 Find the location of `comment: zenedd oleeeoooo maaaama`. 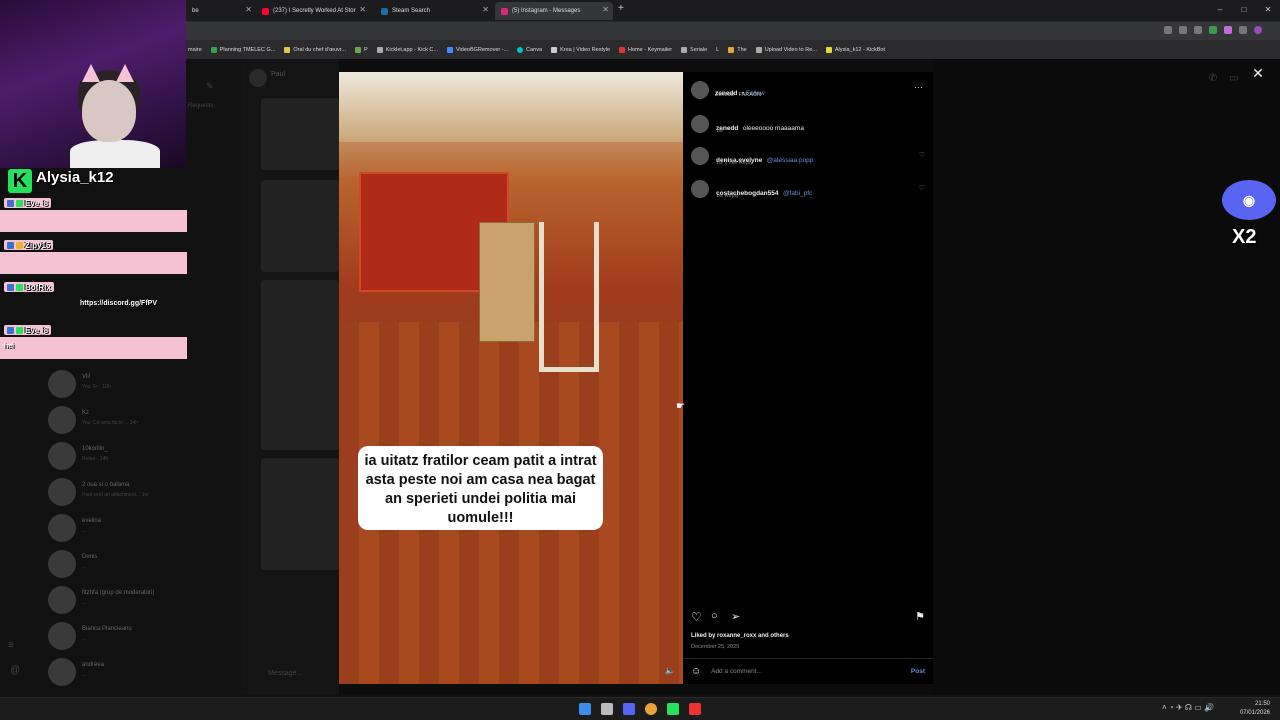

comment: zenedd oleeeoooo maaaama is located at coordinates (760, 128).